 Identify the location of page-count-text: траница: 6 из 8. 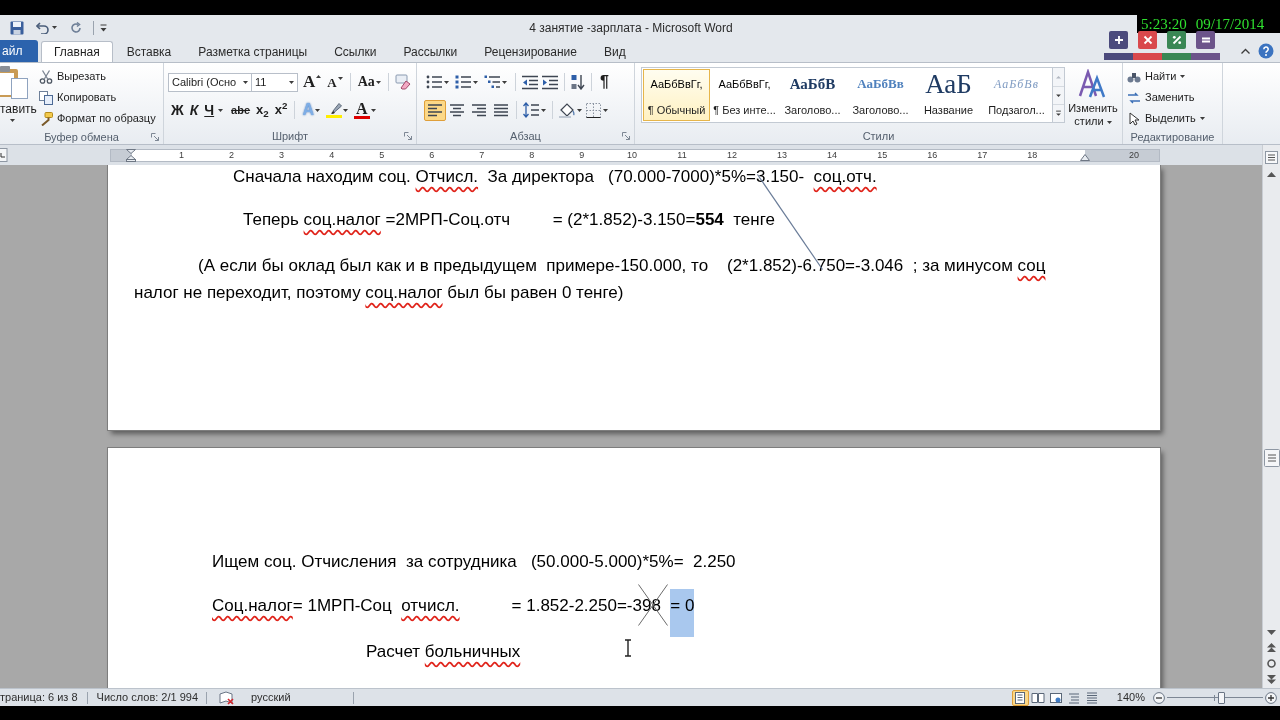
(39, 697).